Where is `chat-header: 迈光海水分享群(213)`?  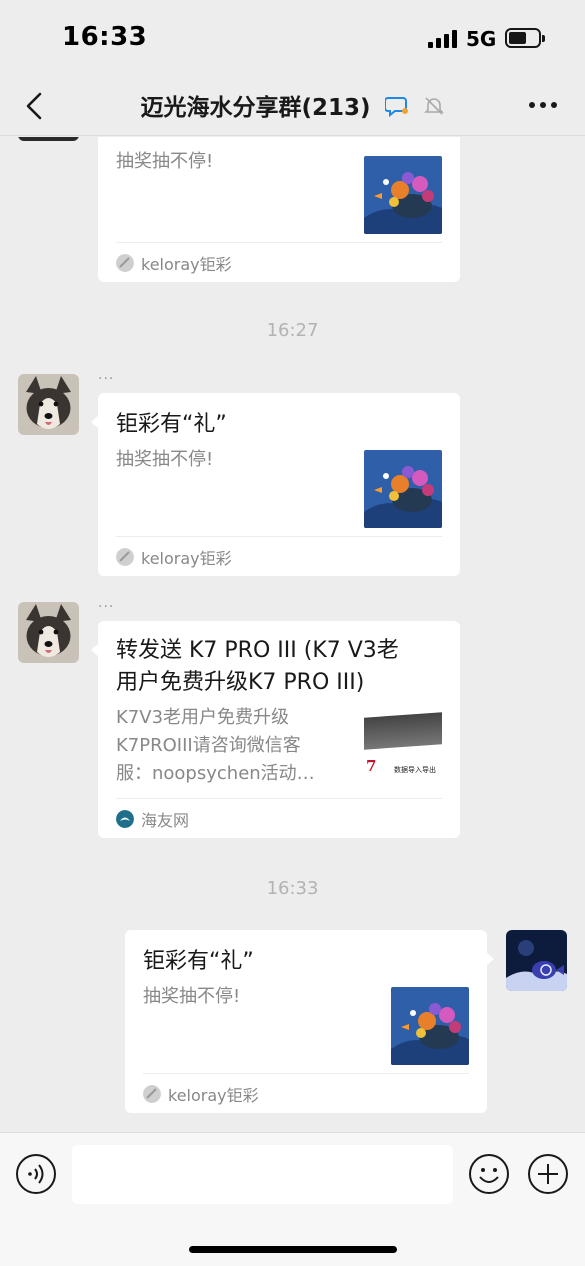 chat-header: 迈光海水分享群(213) is located at coordinates (292, 106).